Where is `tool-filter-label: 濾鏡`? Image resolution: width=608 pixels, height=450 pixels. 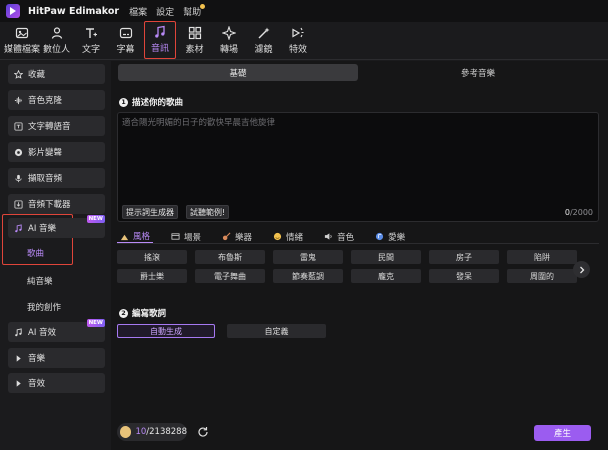 tool-filter-label: 濾鏡 is located at coordinates (263, 50).